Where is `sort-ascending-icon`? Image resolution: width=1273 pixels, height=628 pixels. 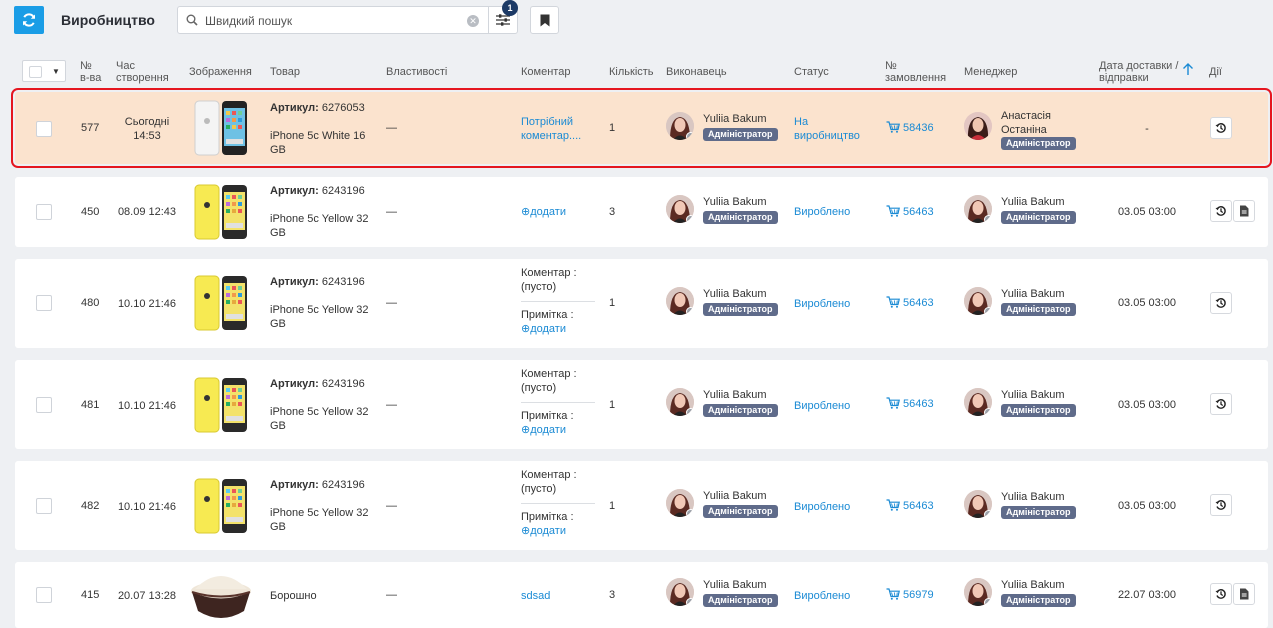 sort-ascending-icon is located at coordinates (1188, 69).